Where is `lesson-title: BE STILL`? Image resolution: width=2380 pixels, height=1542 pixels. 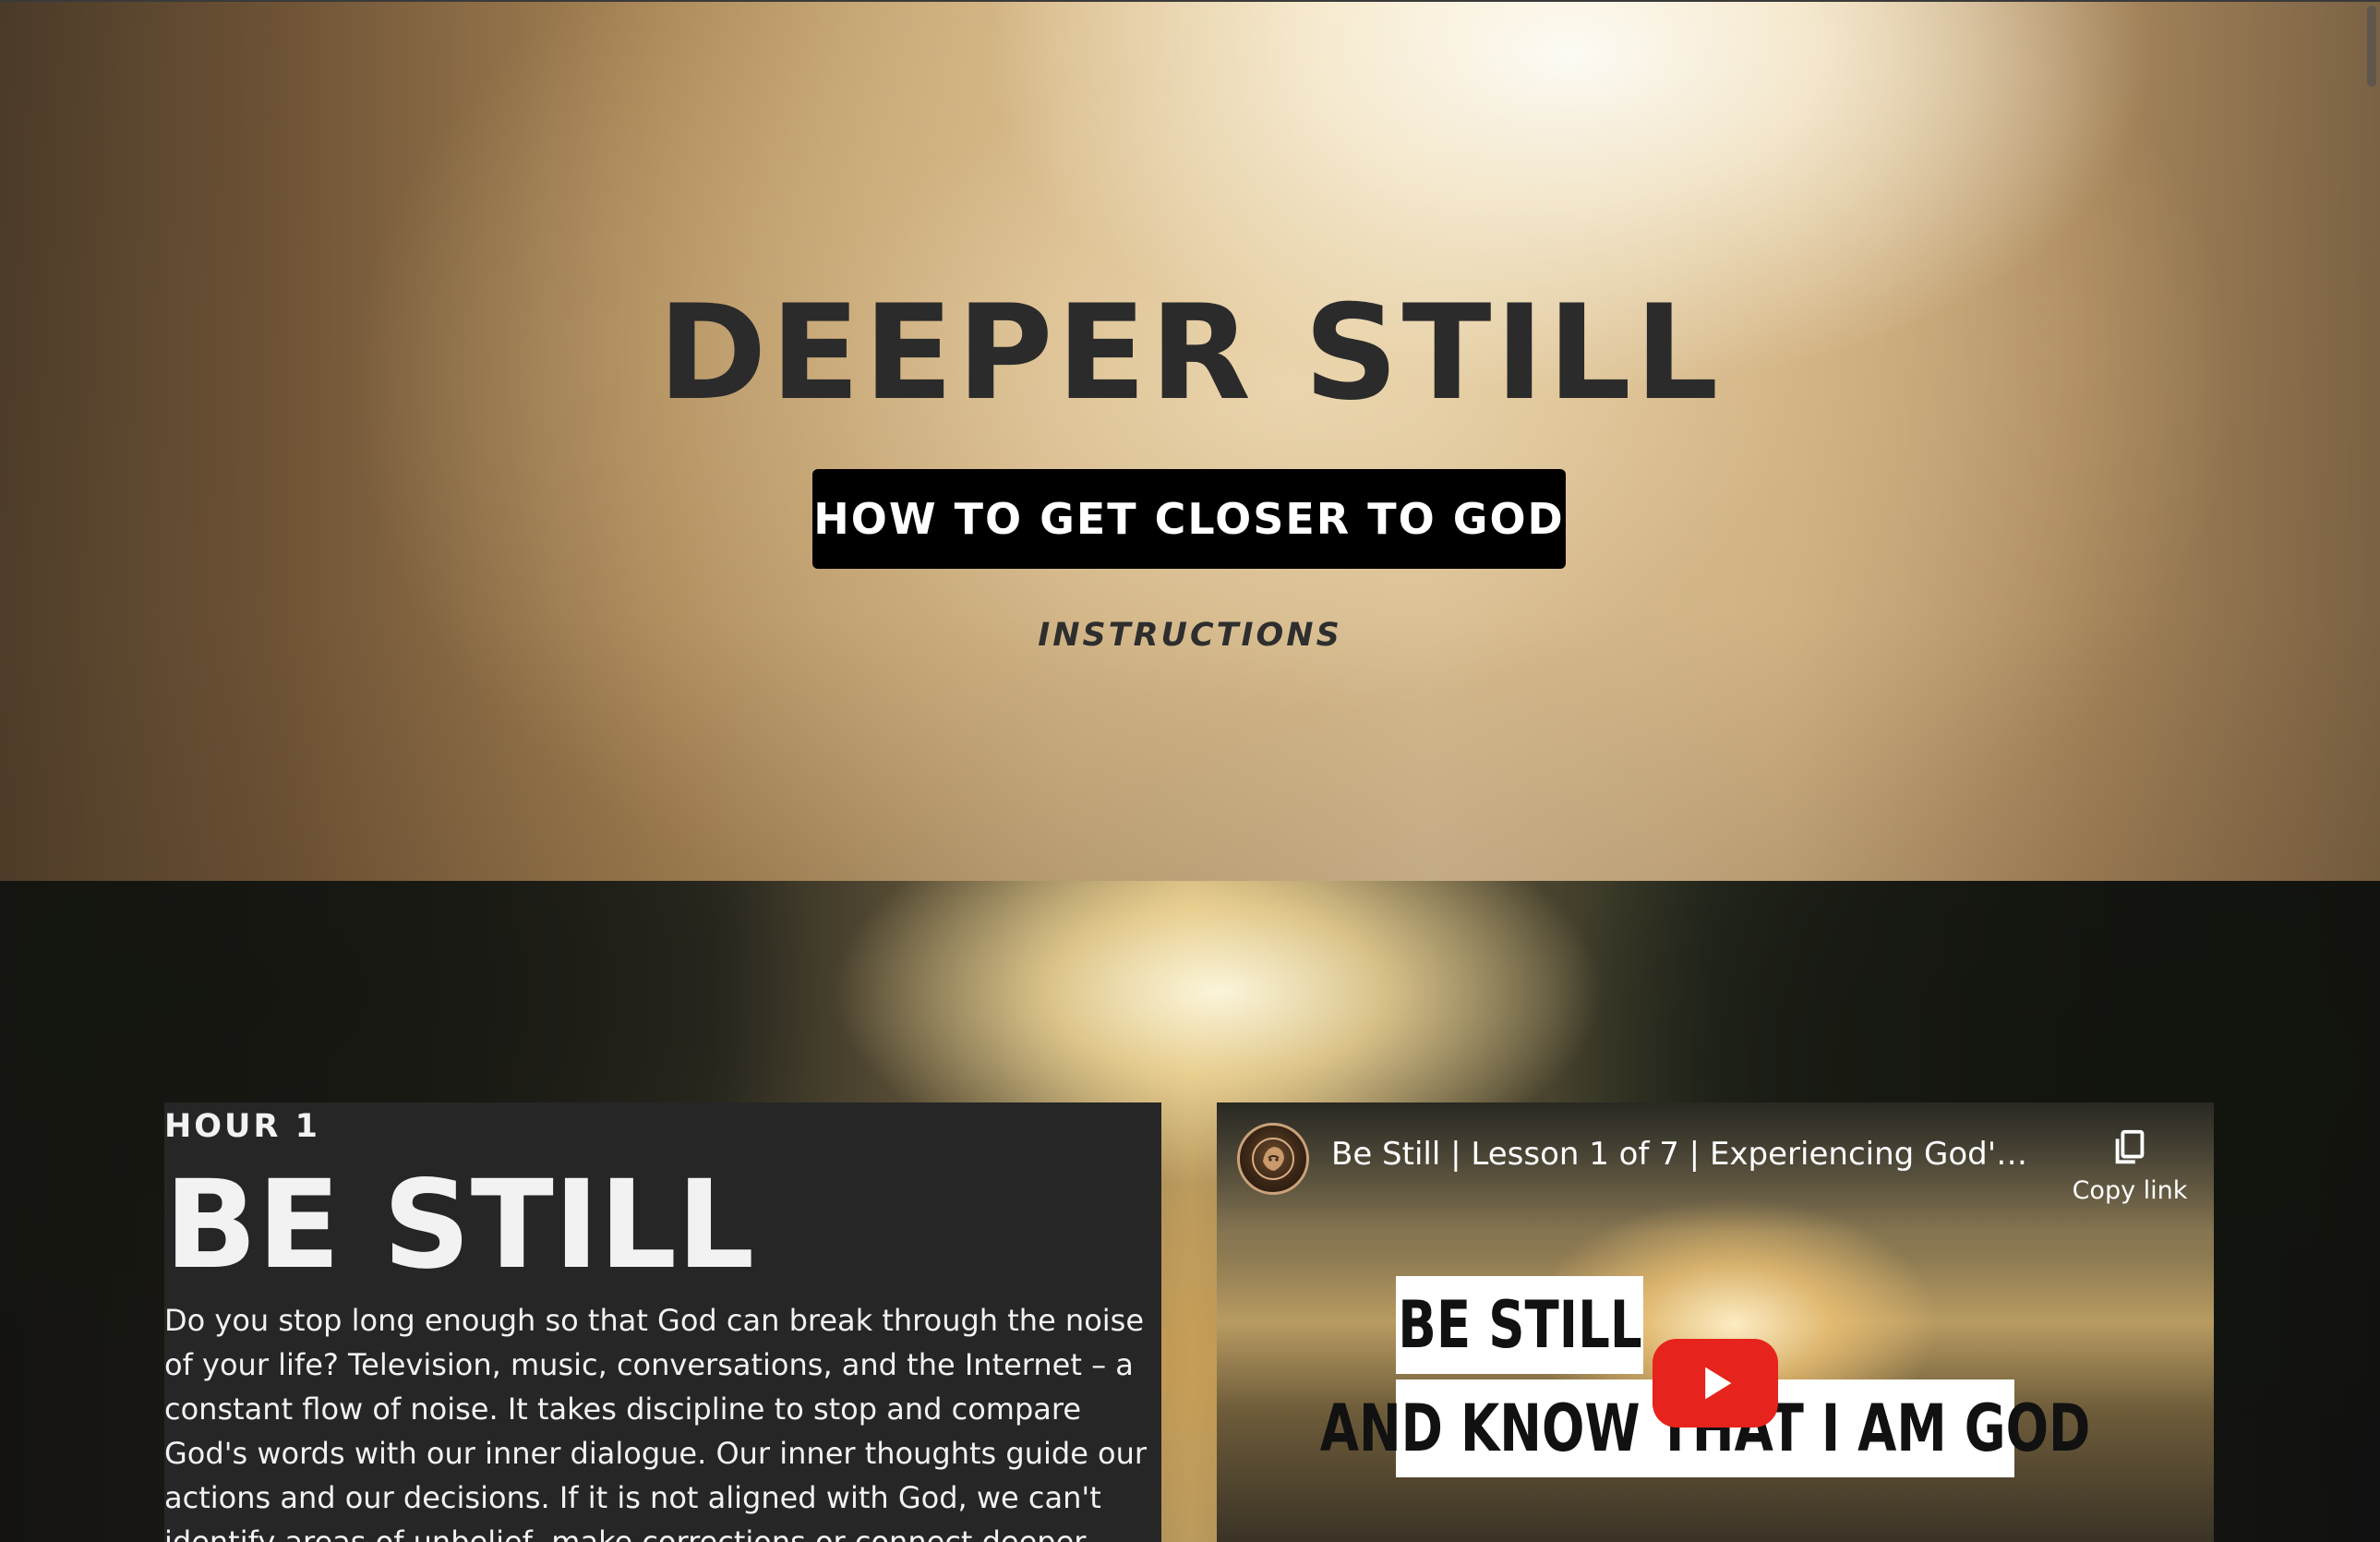 lesson-title: BE STILL is located at coordinates (459, 1225).